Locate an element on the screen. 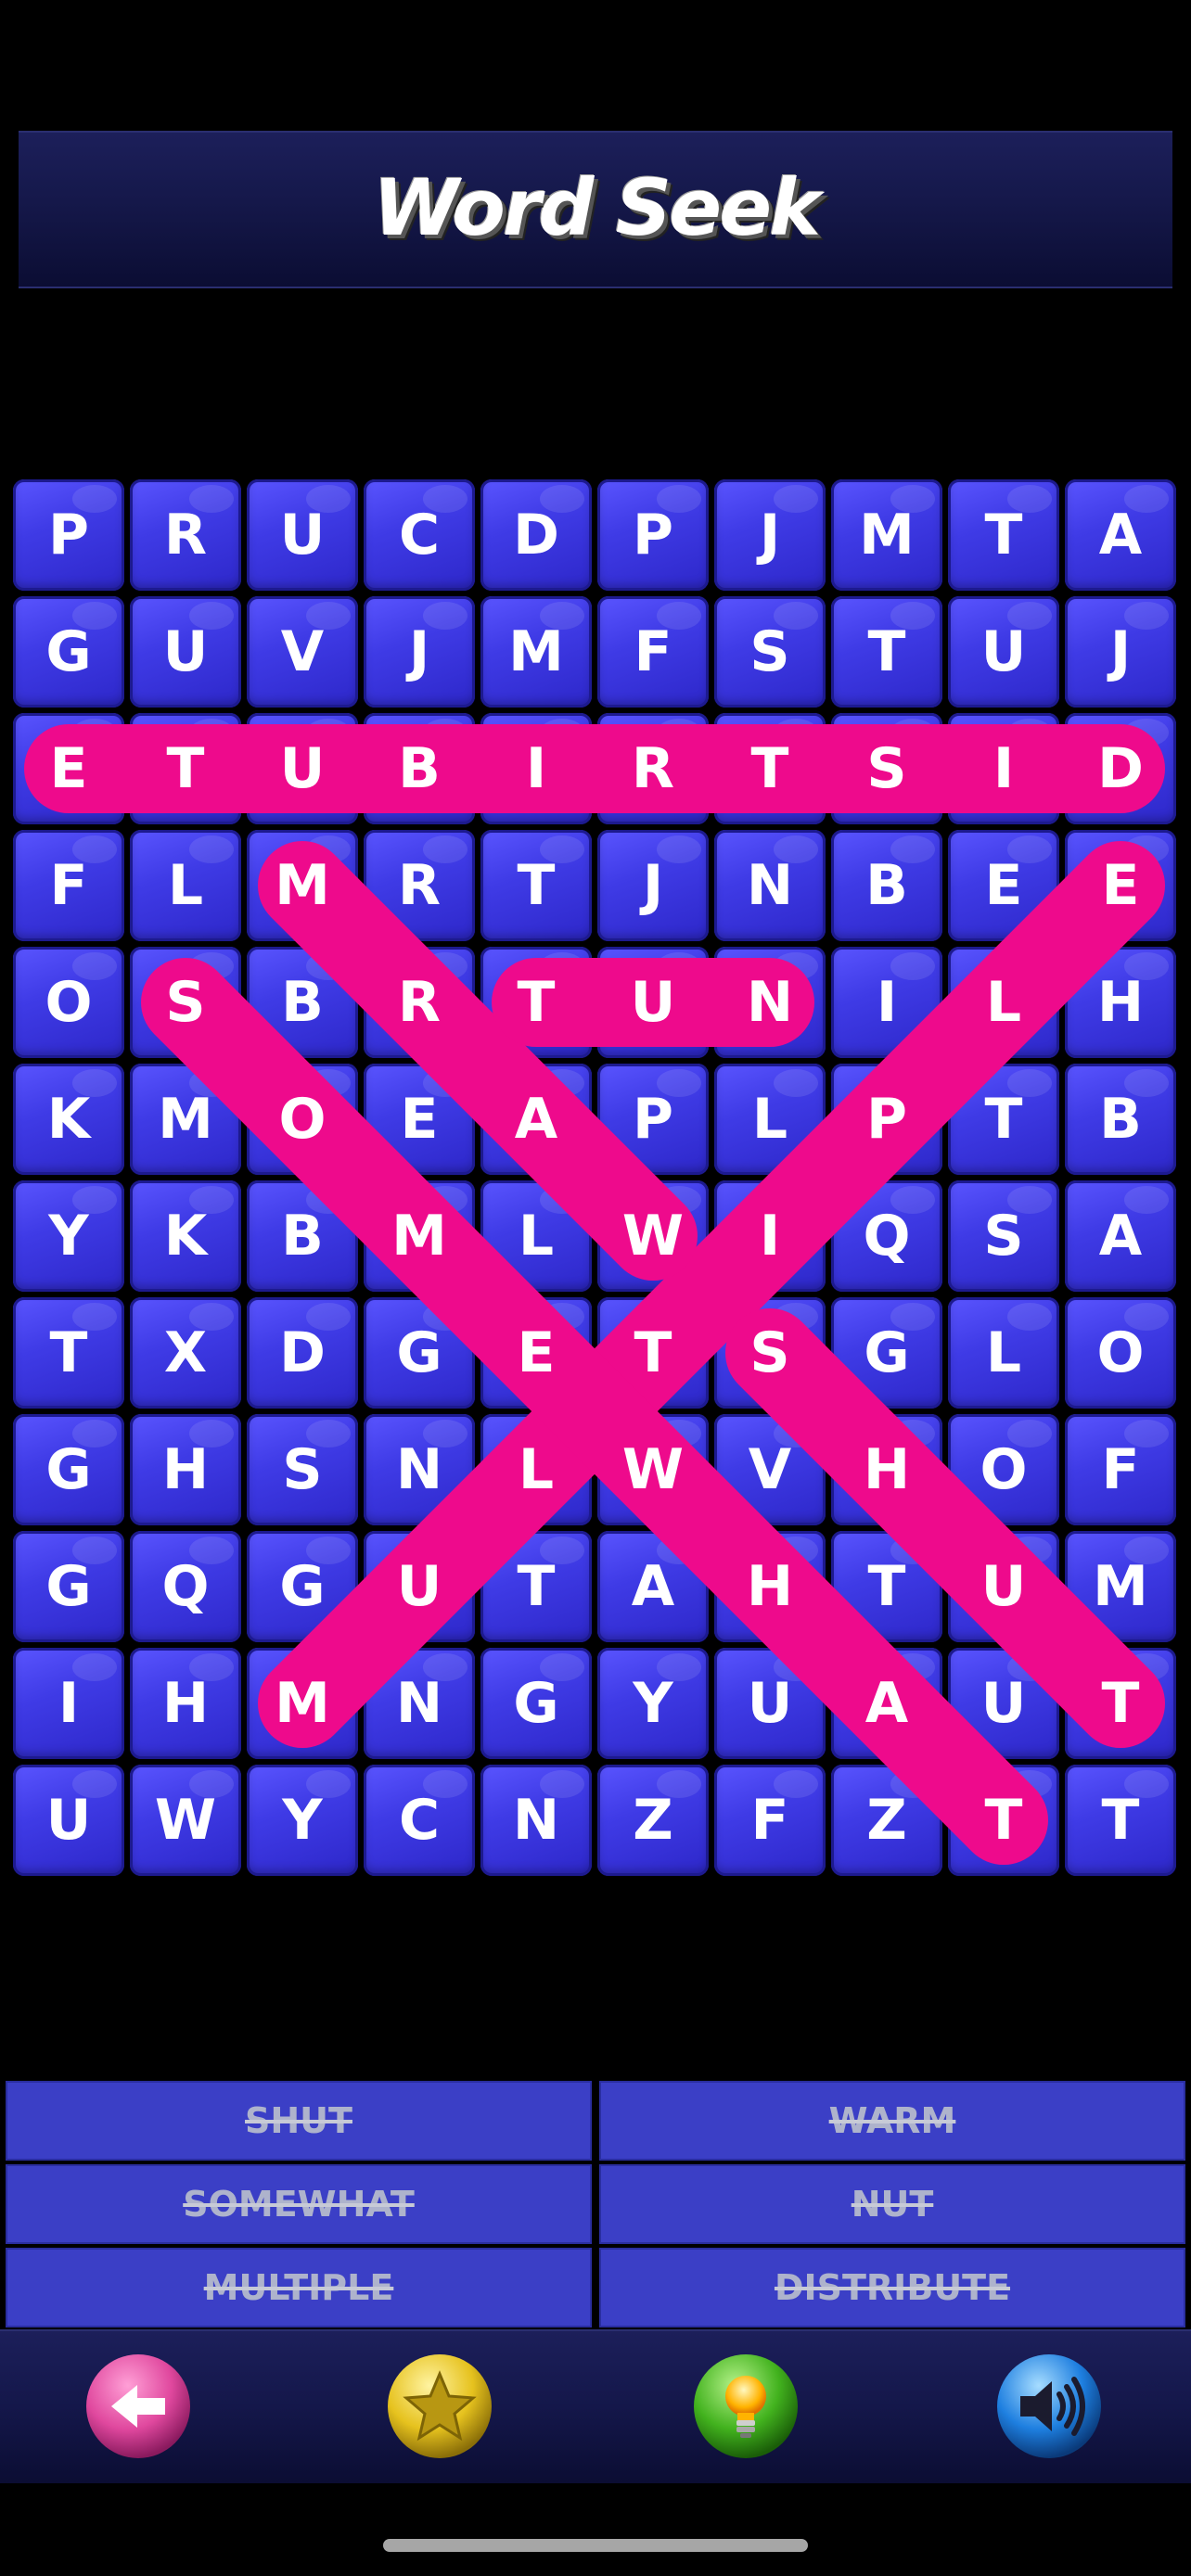 Image resolution: width=1191 pixels, height=2576 pixels. grid-cell: Q is located at coordinates (185, 1586).